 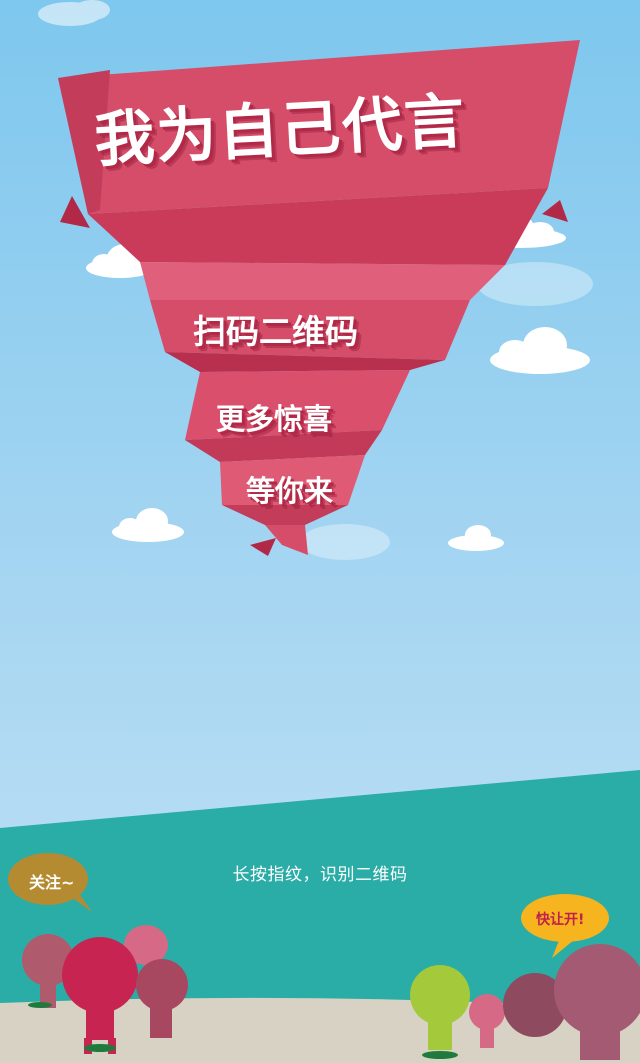 What do you see at coordinates (320, 875) in the screenshot?
I see `long-press-hint: 长按指纹，识别二维码` at bounding box center [320, 875].